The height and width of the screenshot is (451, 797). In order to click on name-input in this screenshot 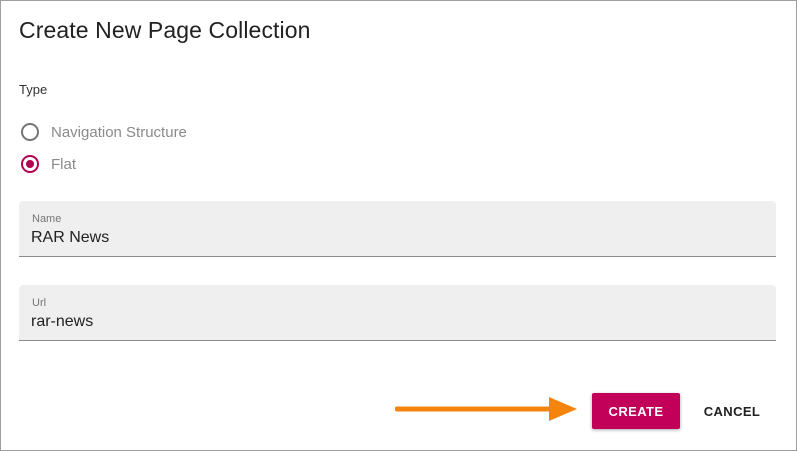, I will do `click(391, 238)`.